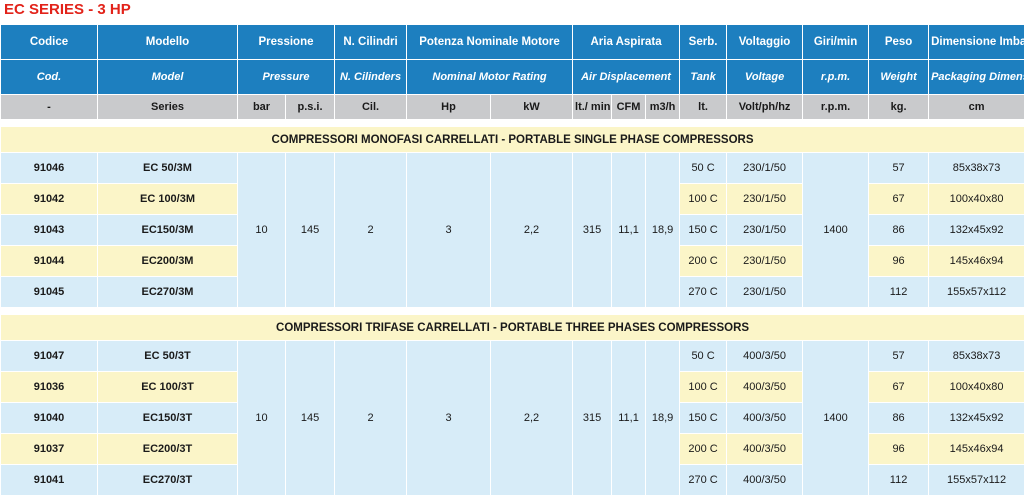 This screenshot has height=504, width=1024. Describe the element at coordinates (49, 449) in the screenshot. I see `cell-code: 91037` at that location.